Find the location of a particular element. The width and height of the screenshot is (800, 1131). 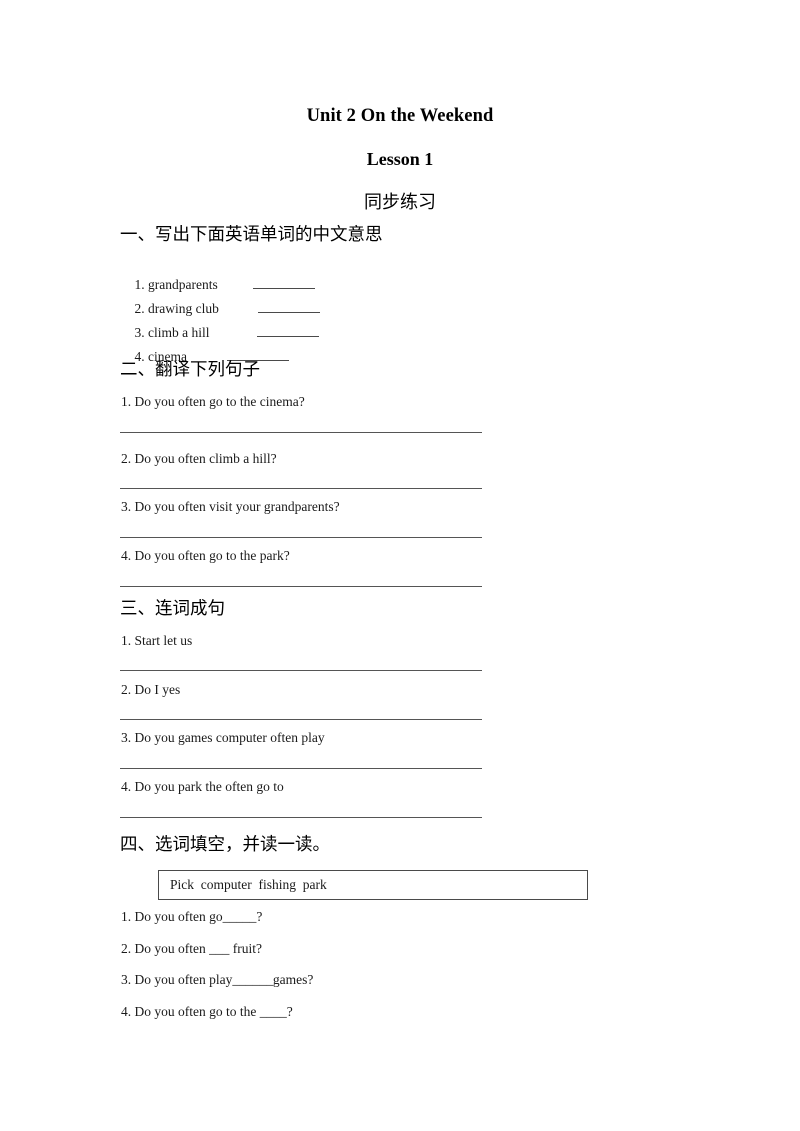

question-text: 4. Do you park the often go to is located at coordinates (202, 786).